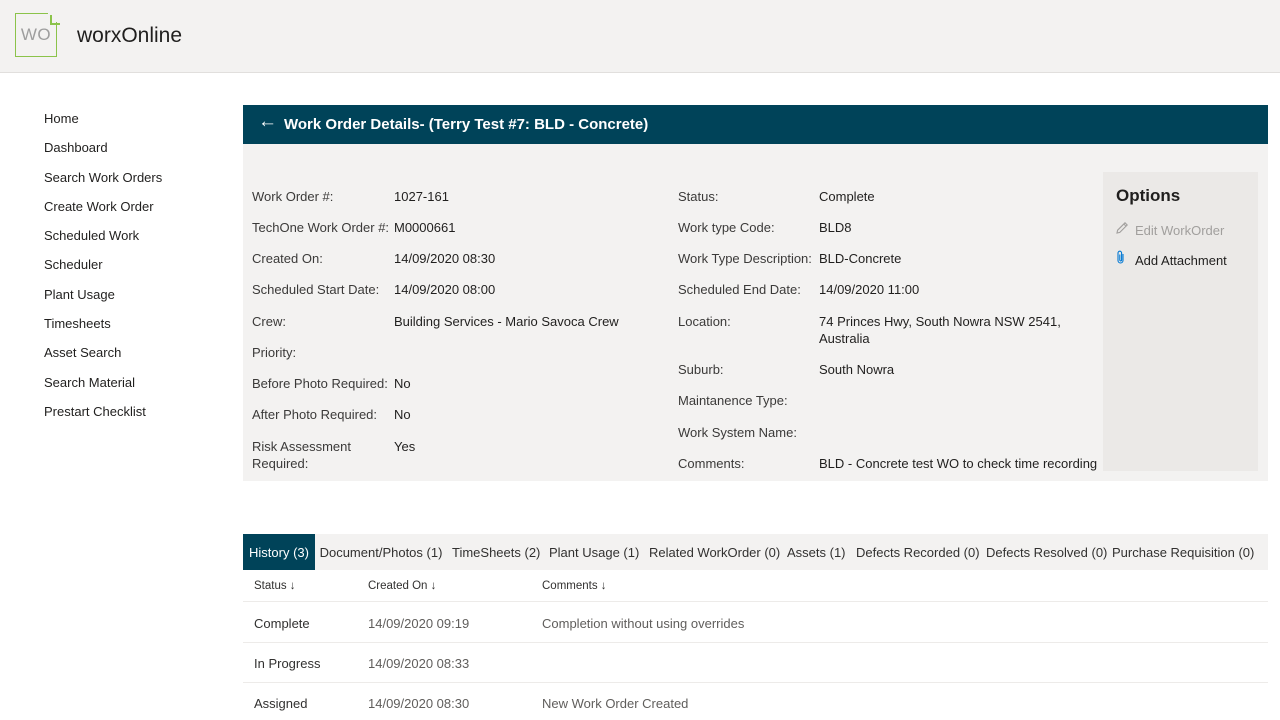  What do you see at coordinates (745, 258) in the screenshot?
I see `label-work-type-description: Work Type Description:` at bounding box center [745, 258].